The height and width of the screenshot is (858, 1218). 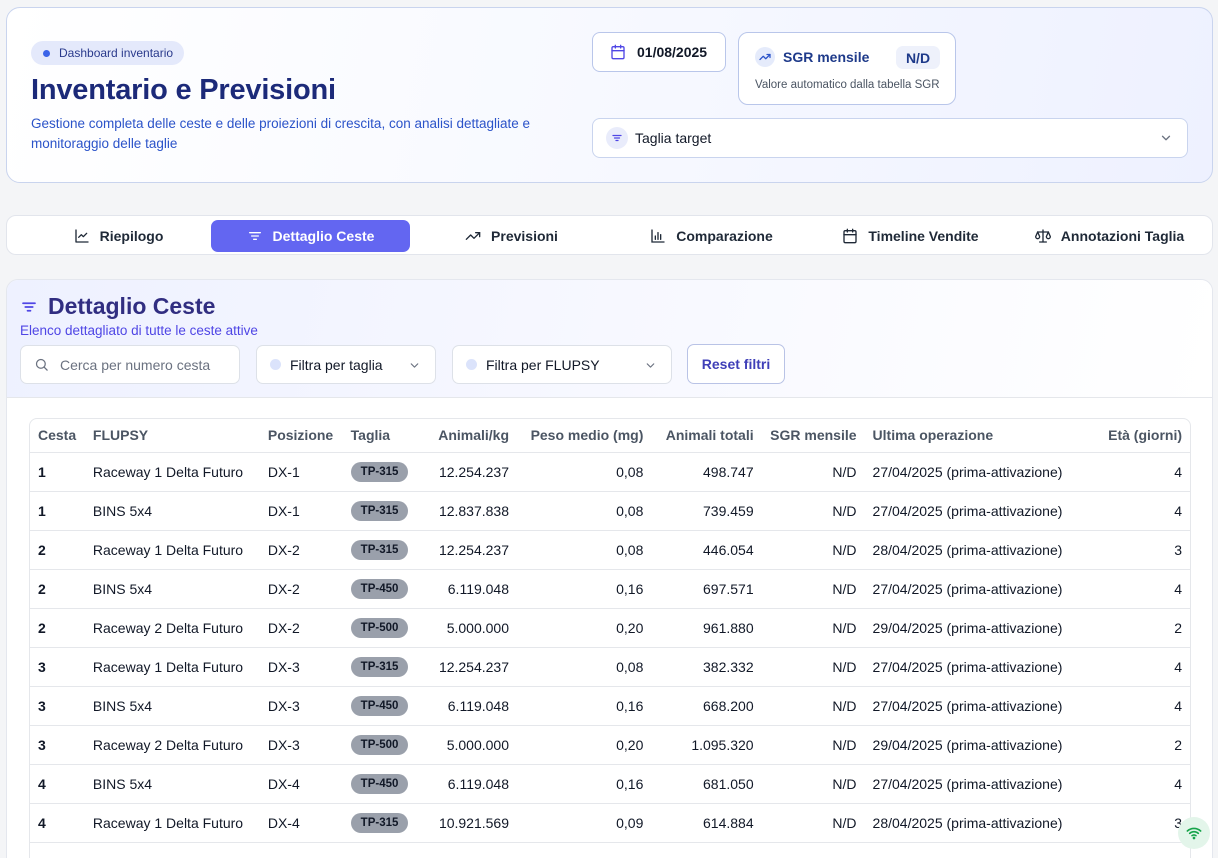 What do you see at coordinates (918, 57) in the screenshot?
I see `sgr-value: N/D` at bounding box center [918, 57].